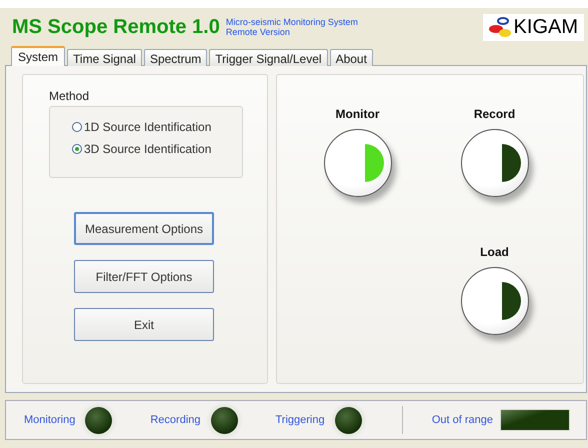 This screenshot has width=588, height=448. Describe the element at coordinates (268, 57) in the screenshot. I see `tab: Trigger Signal/Level` at that location.